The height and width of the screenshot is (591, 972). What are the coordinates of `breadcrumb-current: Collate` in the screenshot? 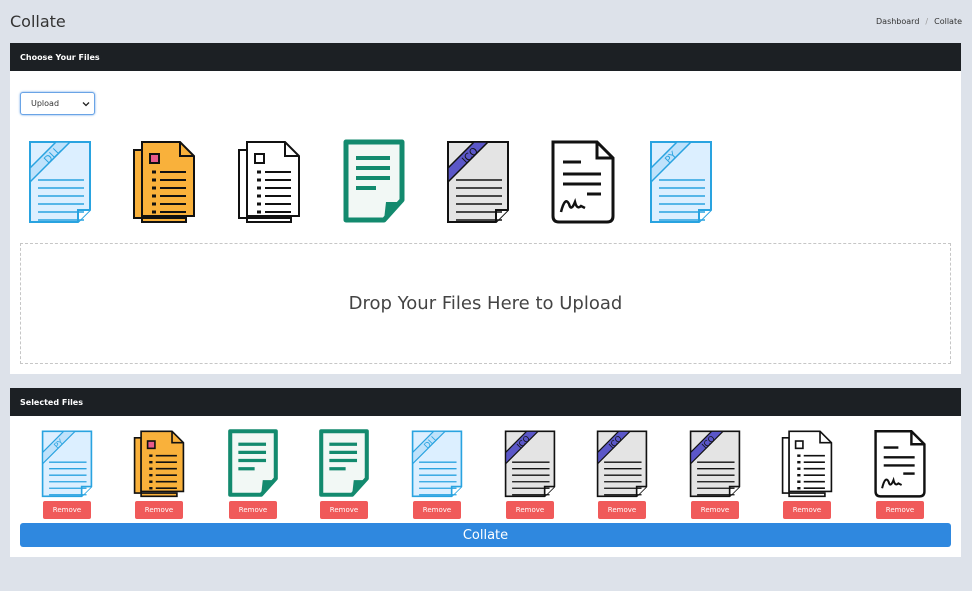 It's located at (948, 21).